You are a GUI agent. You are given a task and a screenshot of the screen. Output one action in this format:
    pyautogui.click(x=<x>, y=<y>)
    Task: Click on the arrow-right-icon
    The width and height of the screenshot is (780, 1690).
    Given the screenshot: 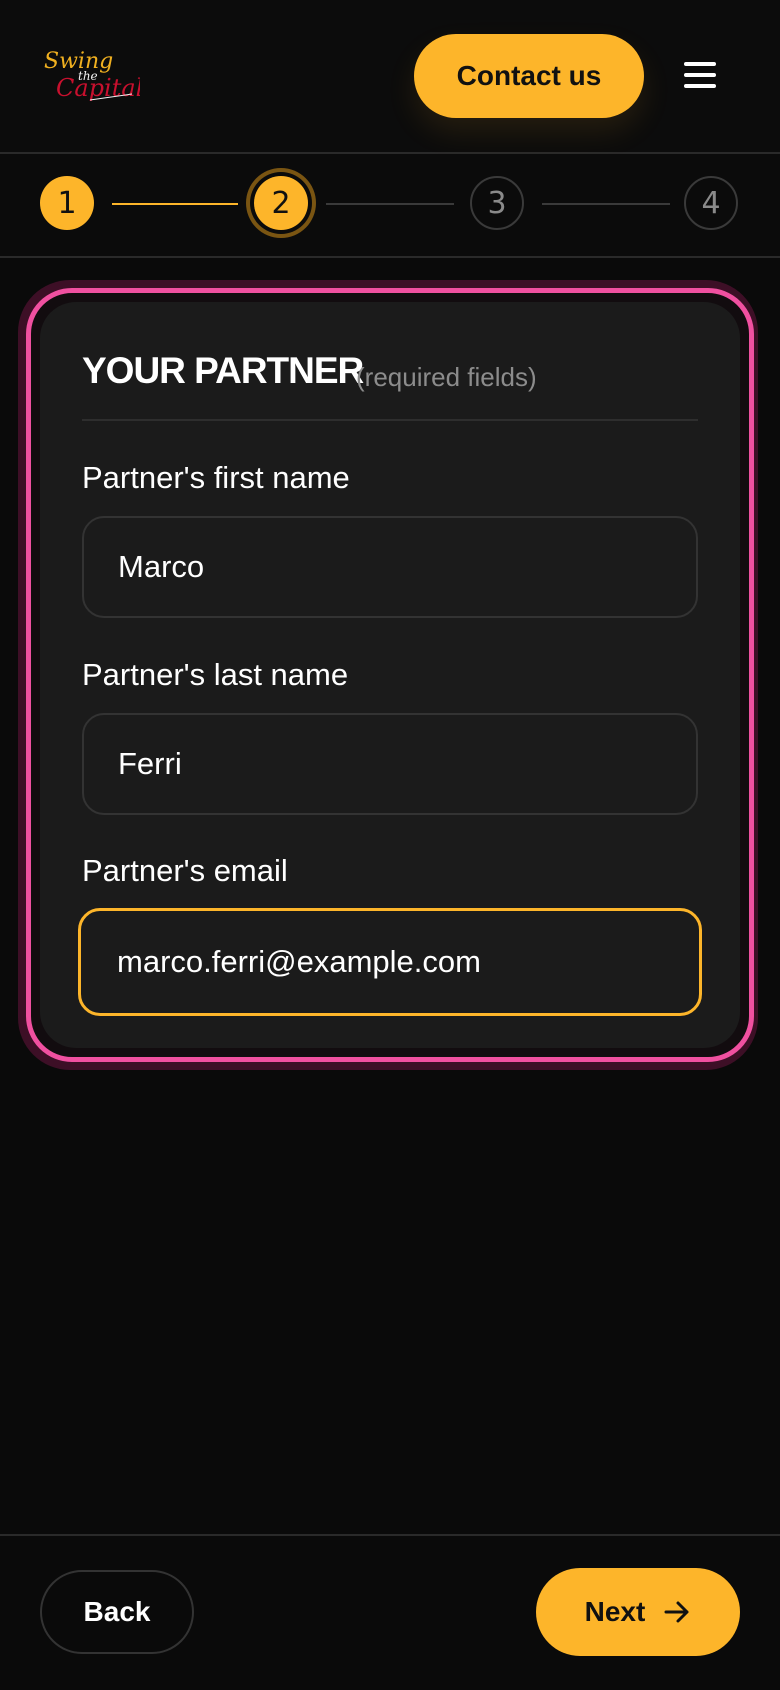 What is the action you would take?
    pyautogui.click(x=676, y=1612)
    